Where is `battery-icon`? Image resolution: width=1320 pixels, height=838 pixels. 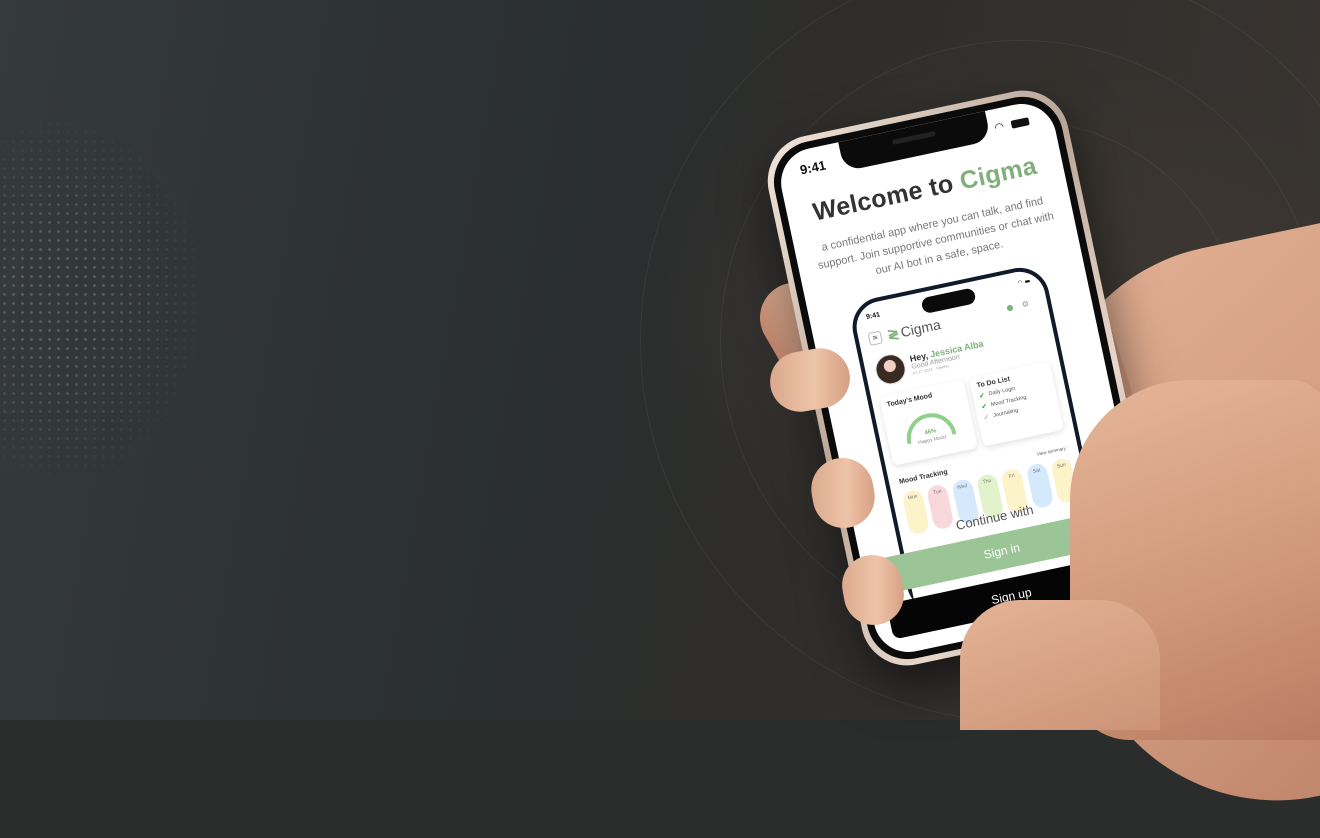
battery-icon is located at coordinates (1020, 123).